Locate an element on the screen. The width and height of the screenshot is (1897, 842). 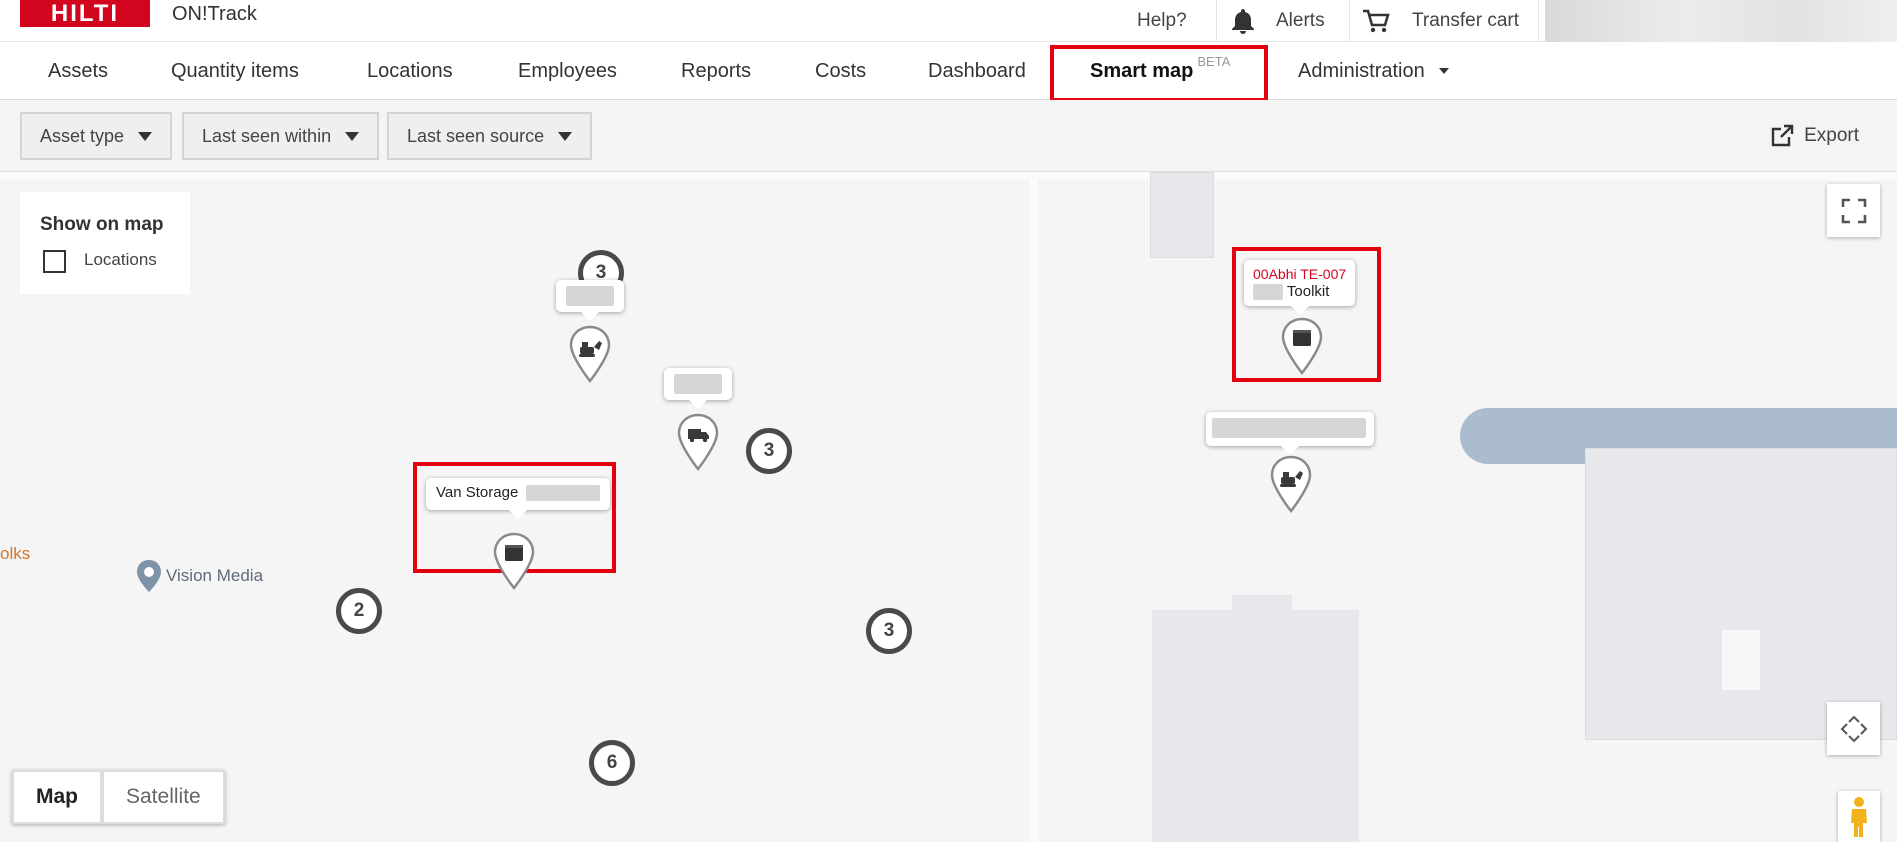
export-button: Export is located at coordinates (1814, 136).